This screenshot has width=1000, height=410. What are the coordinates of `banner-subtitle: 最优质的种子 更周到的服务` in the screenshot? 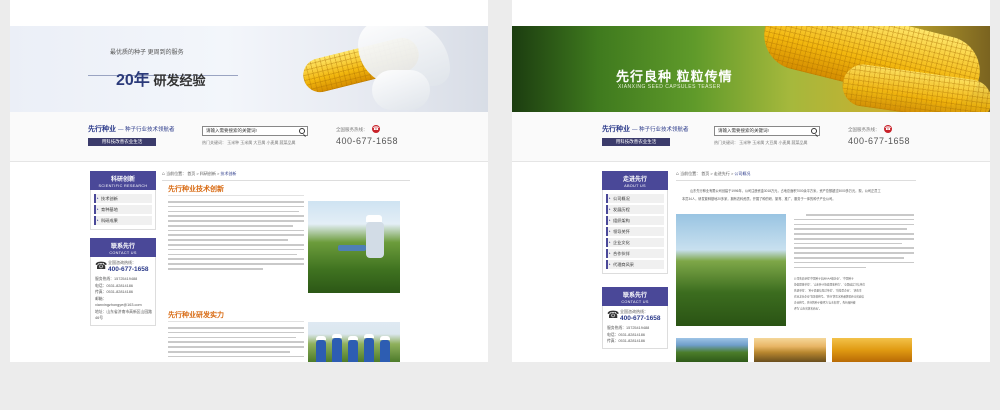 It's located at (147, 53).